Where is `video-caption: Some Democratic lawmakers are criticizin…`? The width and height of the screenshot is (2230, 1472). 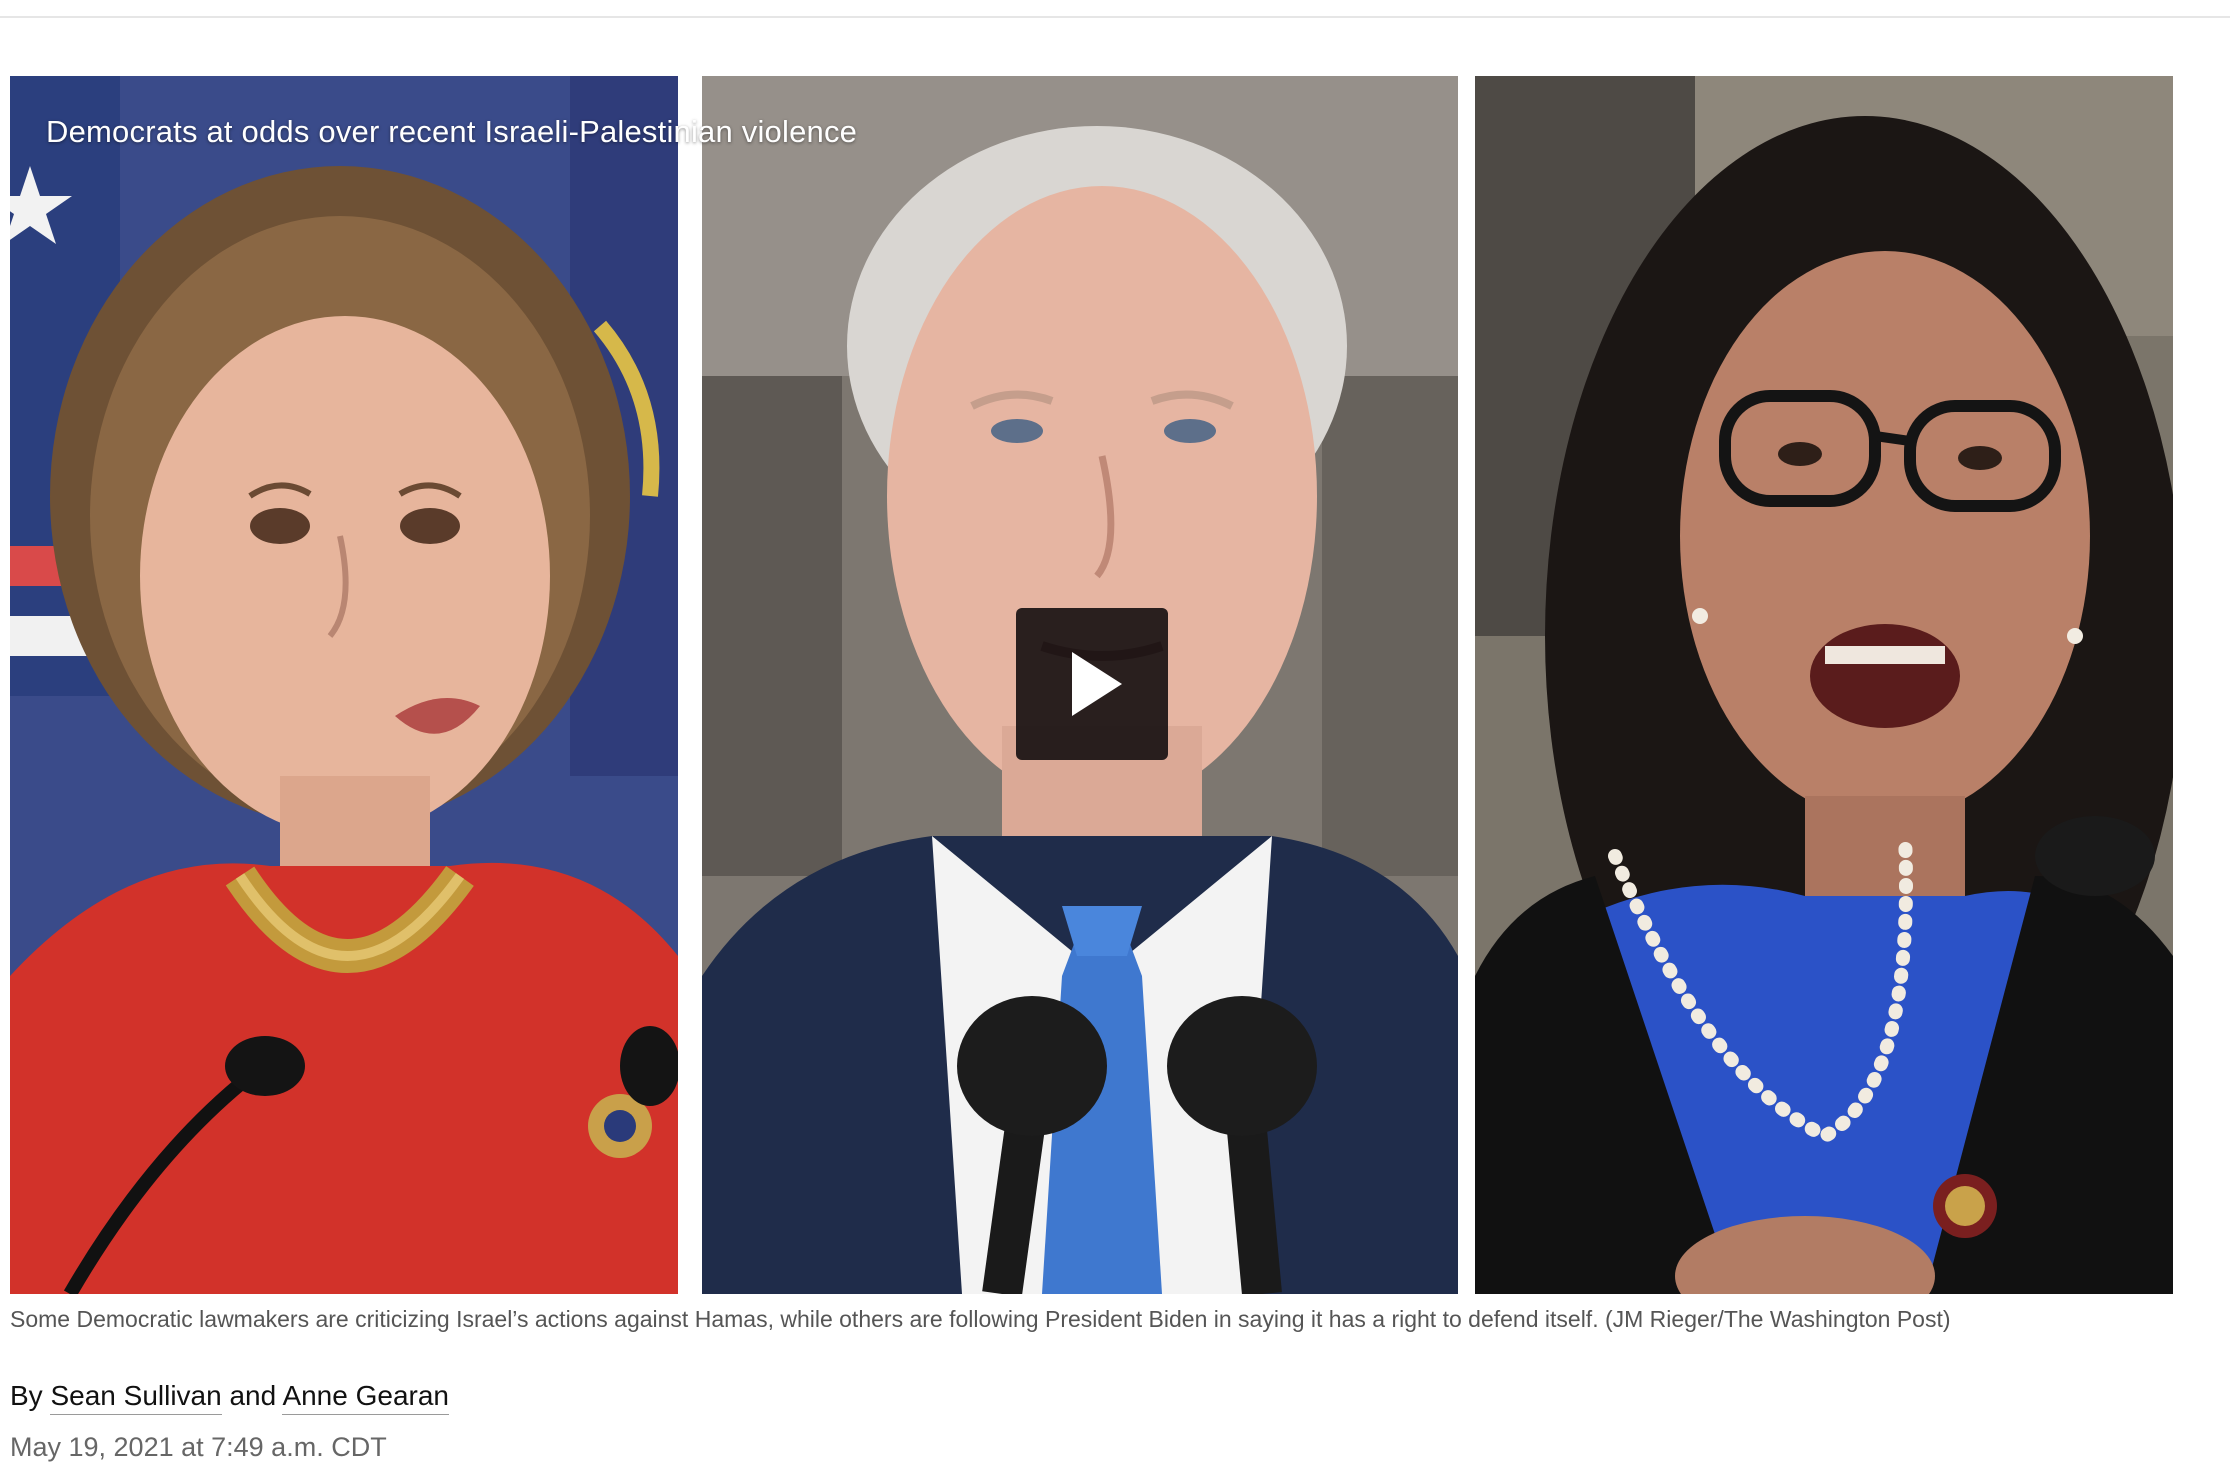
video-caption: Some Democratic lawmakers are criticizin… is located at coordinates (980, 1319).